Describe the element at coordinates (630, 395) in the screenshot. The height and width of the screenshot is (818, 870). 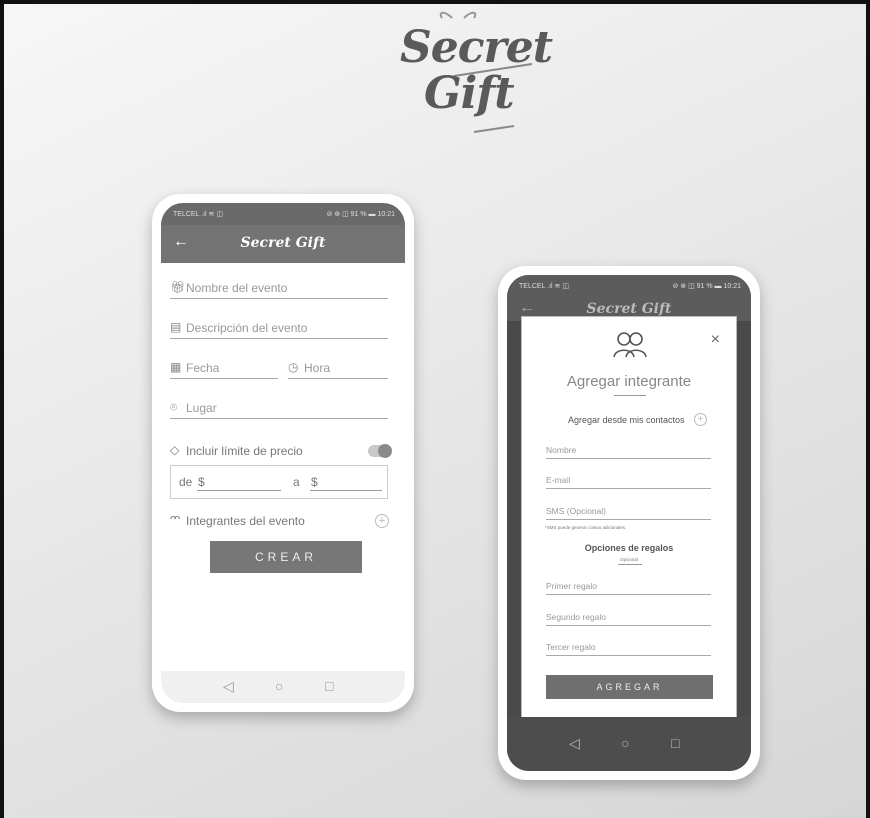
I see `title-divider` at that location.